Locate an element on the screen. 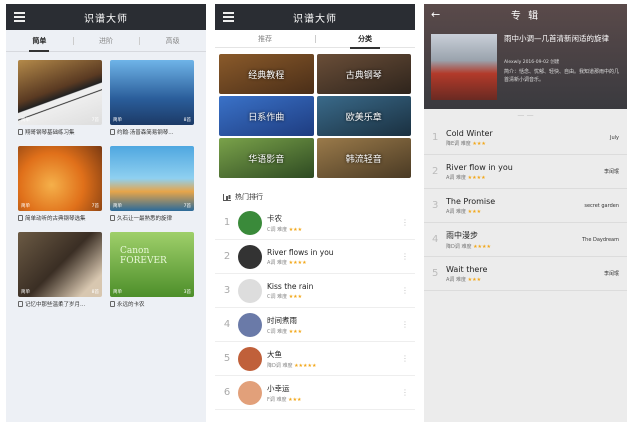 The height and width of the screenshot is (426, 633). song-row: 3 The Promise A调 难度 ★★★ secret garden is located at coordinates (525, 206).